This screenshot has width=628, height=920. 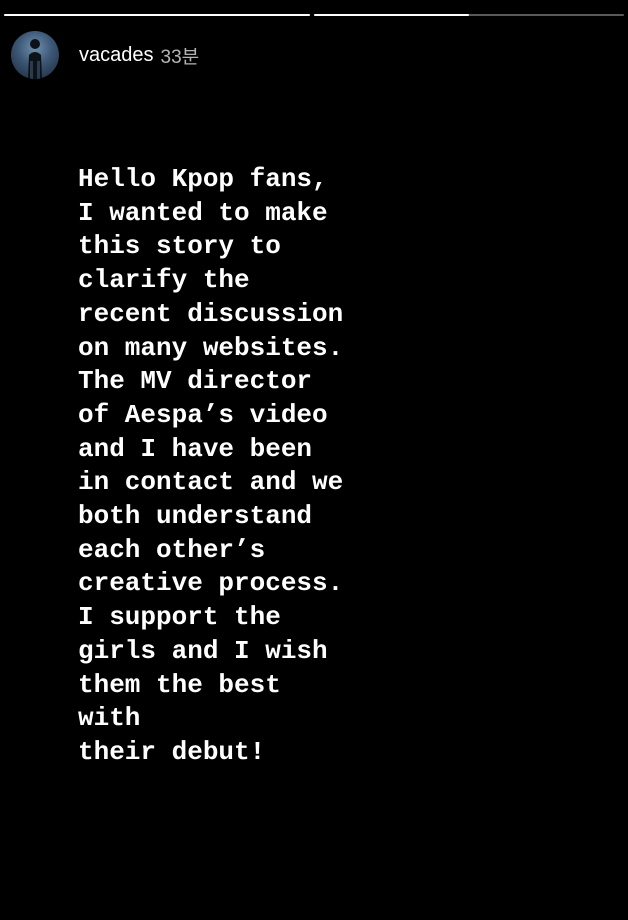 What do you see at coordinates (195, 516) in the screenshot?
I see `story-text-line: both understand` at bounding box center [195, 516].